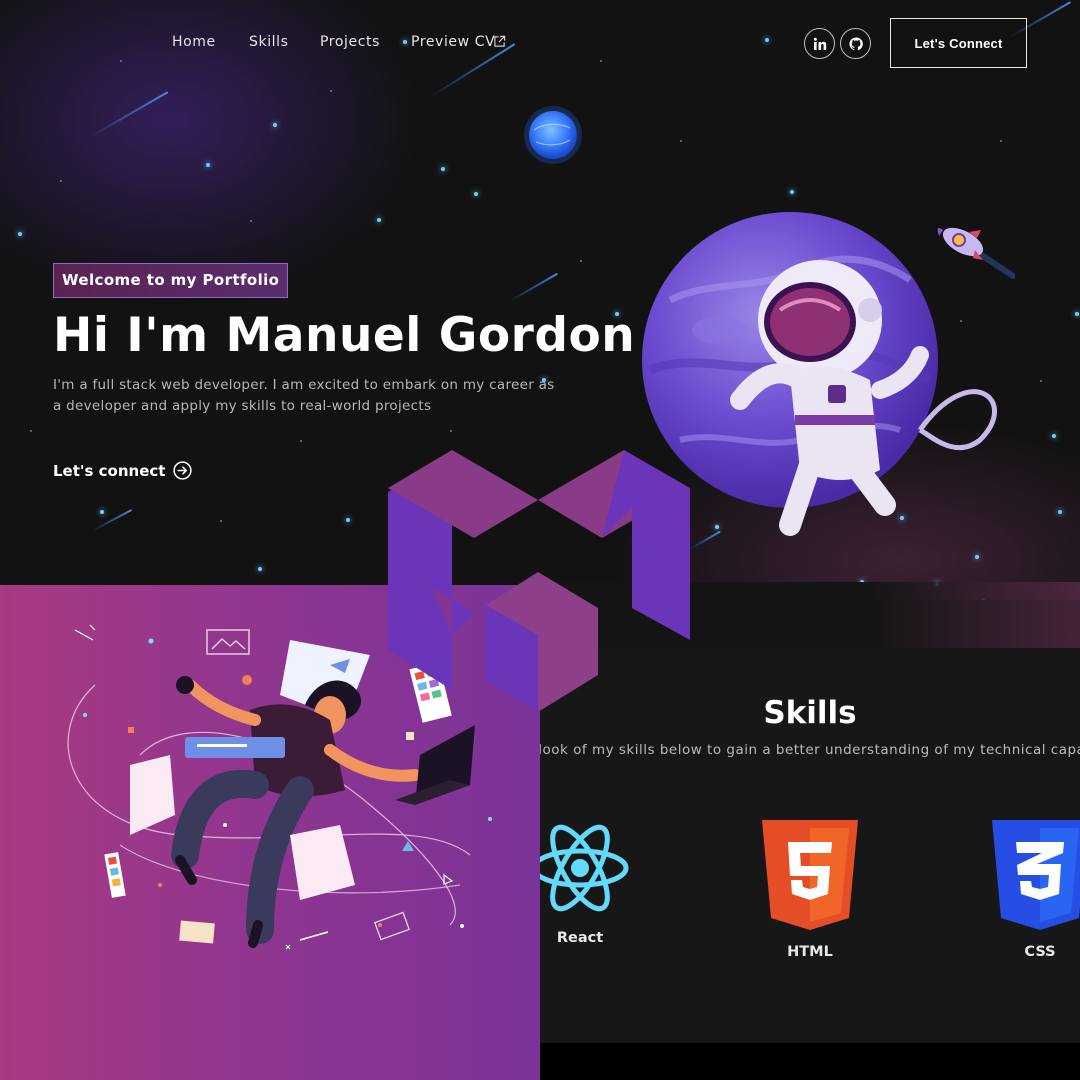  What do you see at coordinates (194, 42) in the screenshot?
I see `nav-link-home: Home` at bounding box center [194, 42].